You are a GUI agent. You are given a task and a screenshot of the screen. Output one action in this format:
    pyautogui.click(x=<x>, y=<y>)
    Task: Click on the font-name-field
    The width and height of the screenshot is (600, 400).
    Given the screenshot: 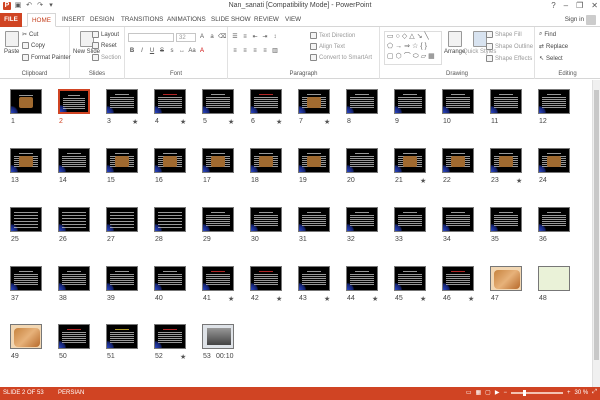 What is the action you would take?
    pyautogui.click(x=151, y=37)
    